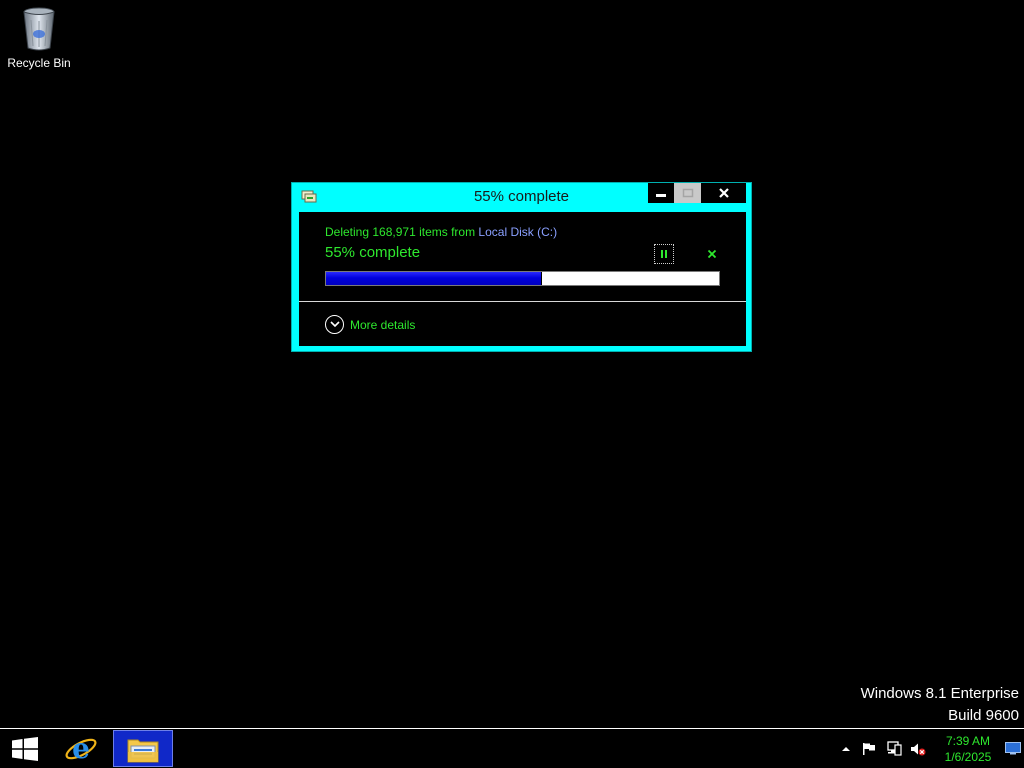 The image size is (1024, 768). I want to click on internet-explorer-icon: e, so click(81, 749).